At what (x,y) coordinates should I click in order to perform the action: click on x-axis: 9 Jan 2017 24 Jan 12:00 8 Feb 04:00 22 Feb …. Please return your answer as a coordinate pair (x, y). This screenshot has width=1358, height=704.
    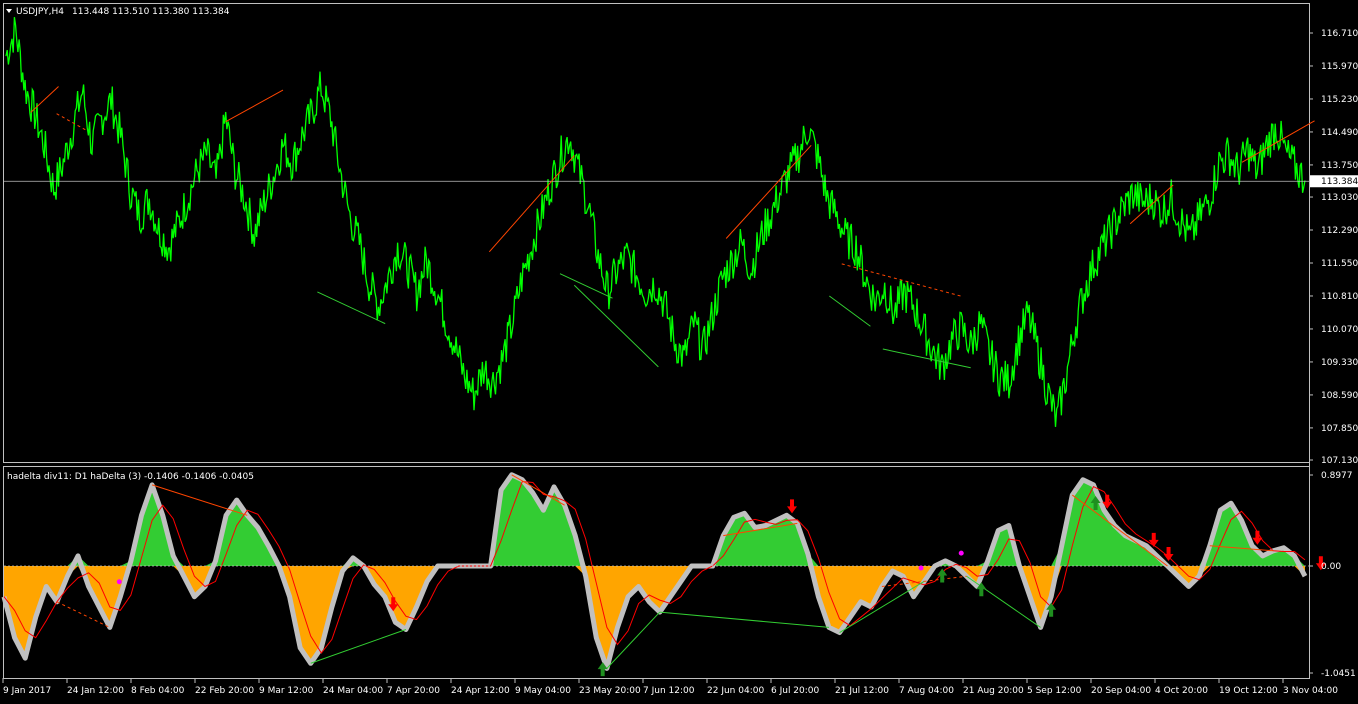
    Looking at the image, I should click on (670, 687).